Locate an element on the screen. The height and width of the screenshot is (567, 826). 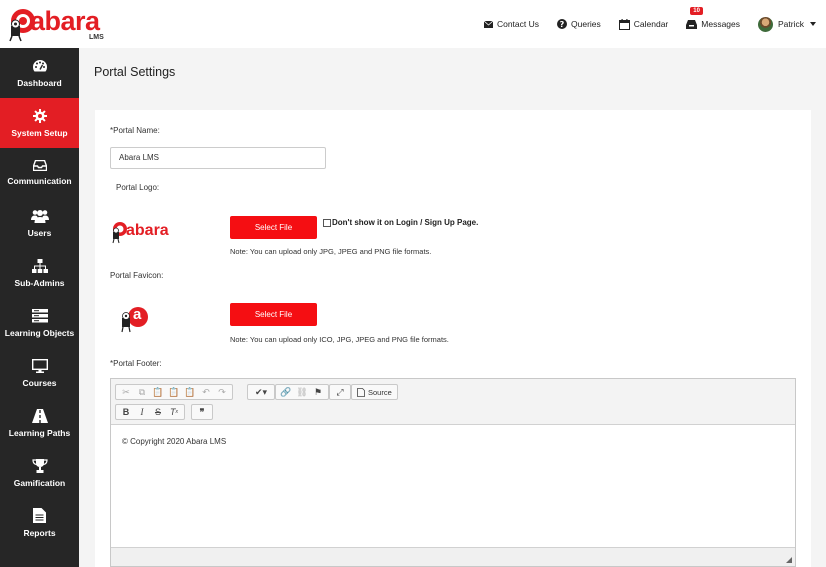
remove-format-icon: Tx is located at coordinates (174, 412).